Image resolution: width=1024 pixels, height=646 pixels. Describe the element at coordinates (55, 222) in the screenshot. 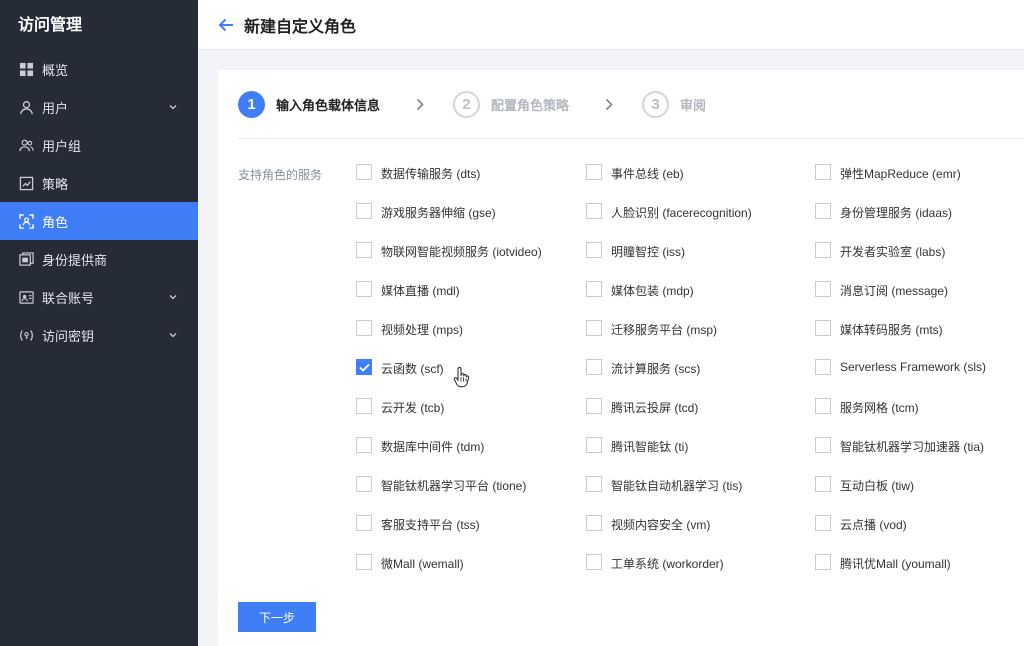

I see `sidebar-item-label: 角色` at that location.